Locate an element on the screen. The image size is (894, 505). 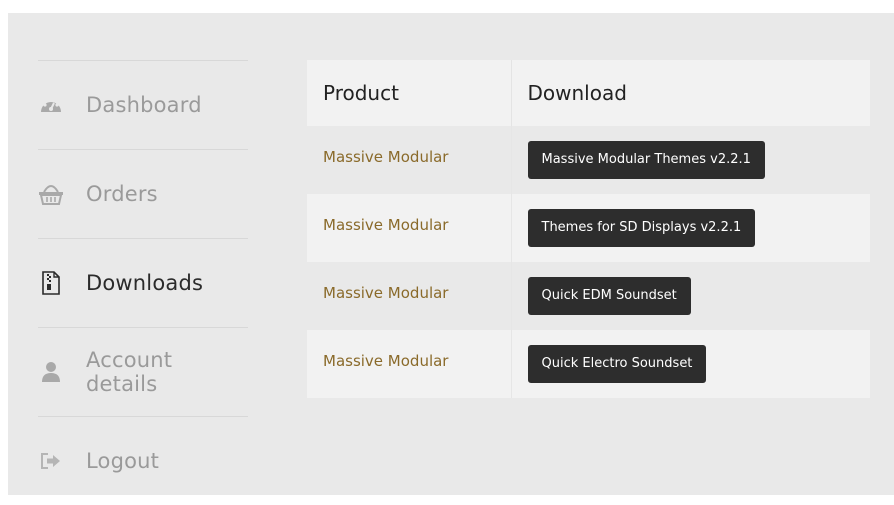
table-header-row: Product Download is located at coordinates (588, 93).